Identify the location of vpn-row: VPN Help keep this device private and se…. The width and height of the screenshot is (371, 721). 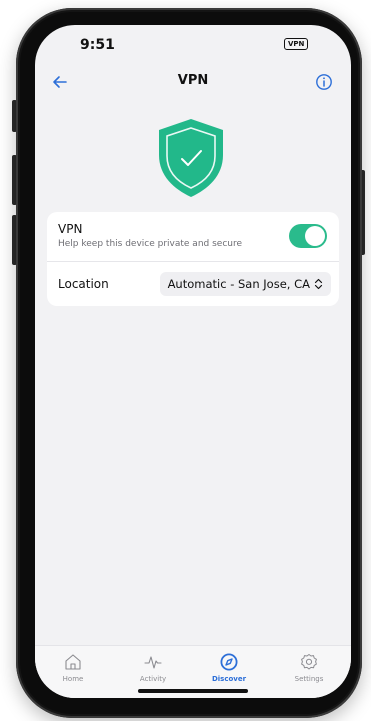
(193, 236).